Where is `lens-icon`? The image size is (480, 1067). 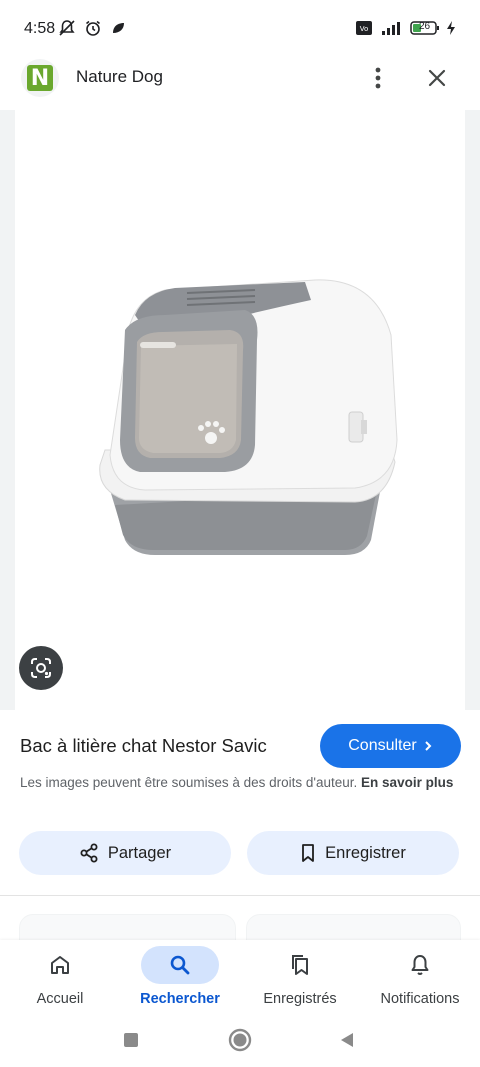 lens-icon is located at coordinates (41, 668).